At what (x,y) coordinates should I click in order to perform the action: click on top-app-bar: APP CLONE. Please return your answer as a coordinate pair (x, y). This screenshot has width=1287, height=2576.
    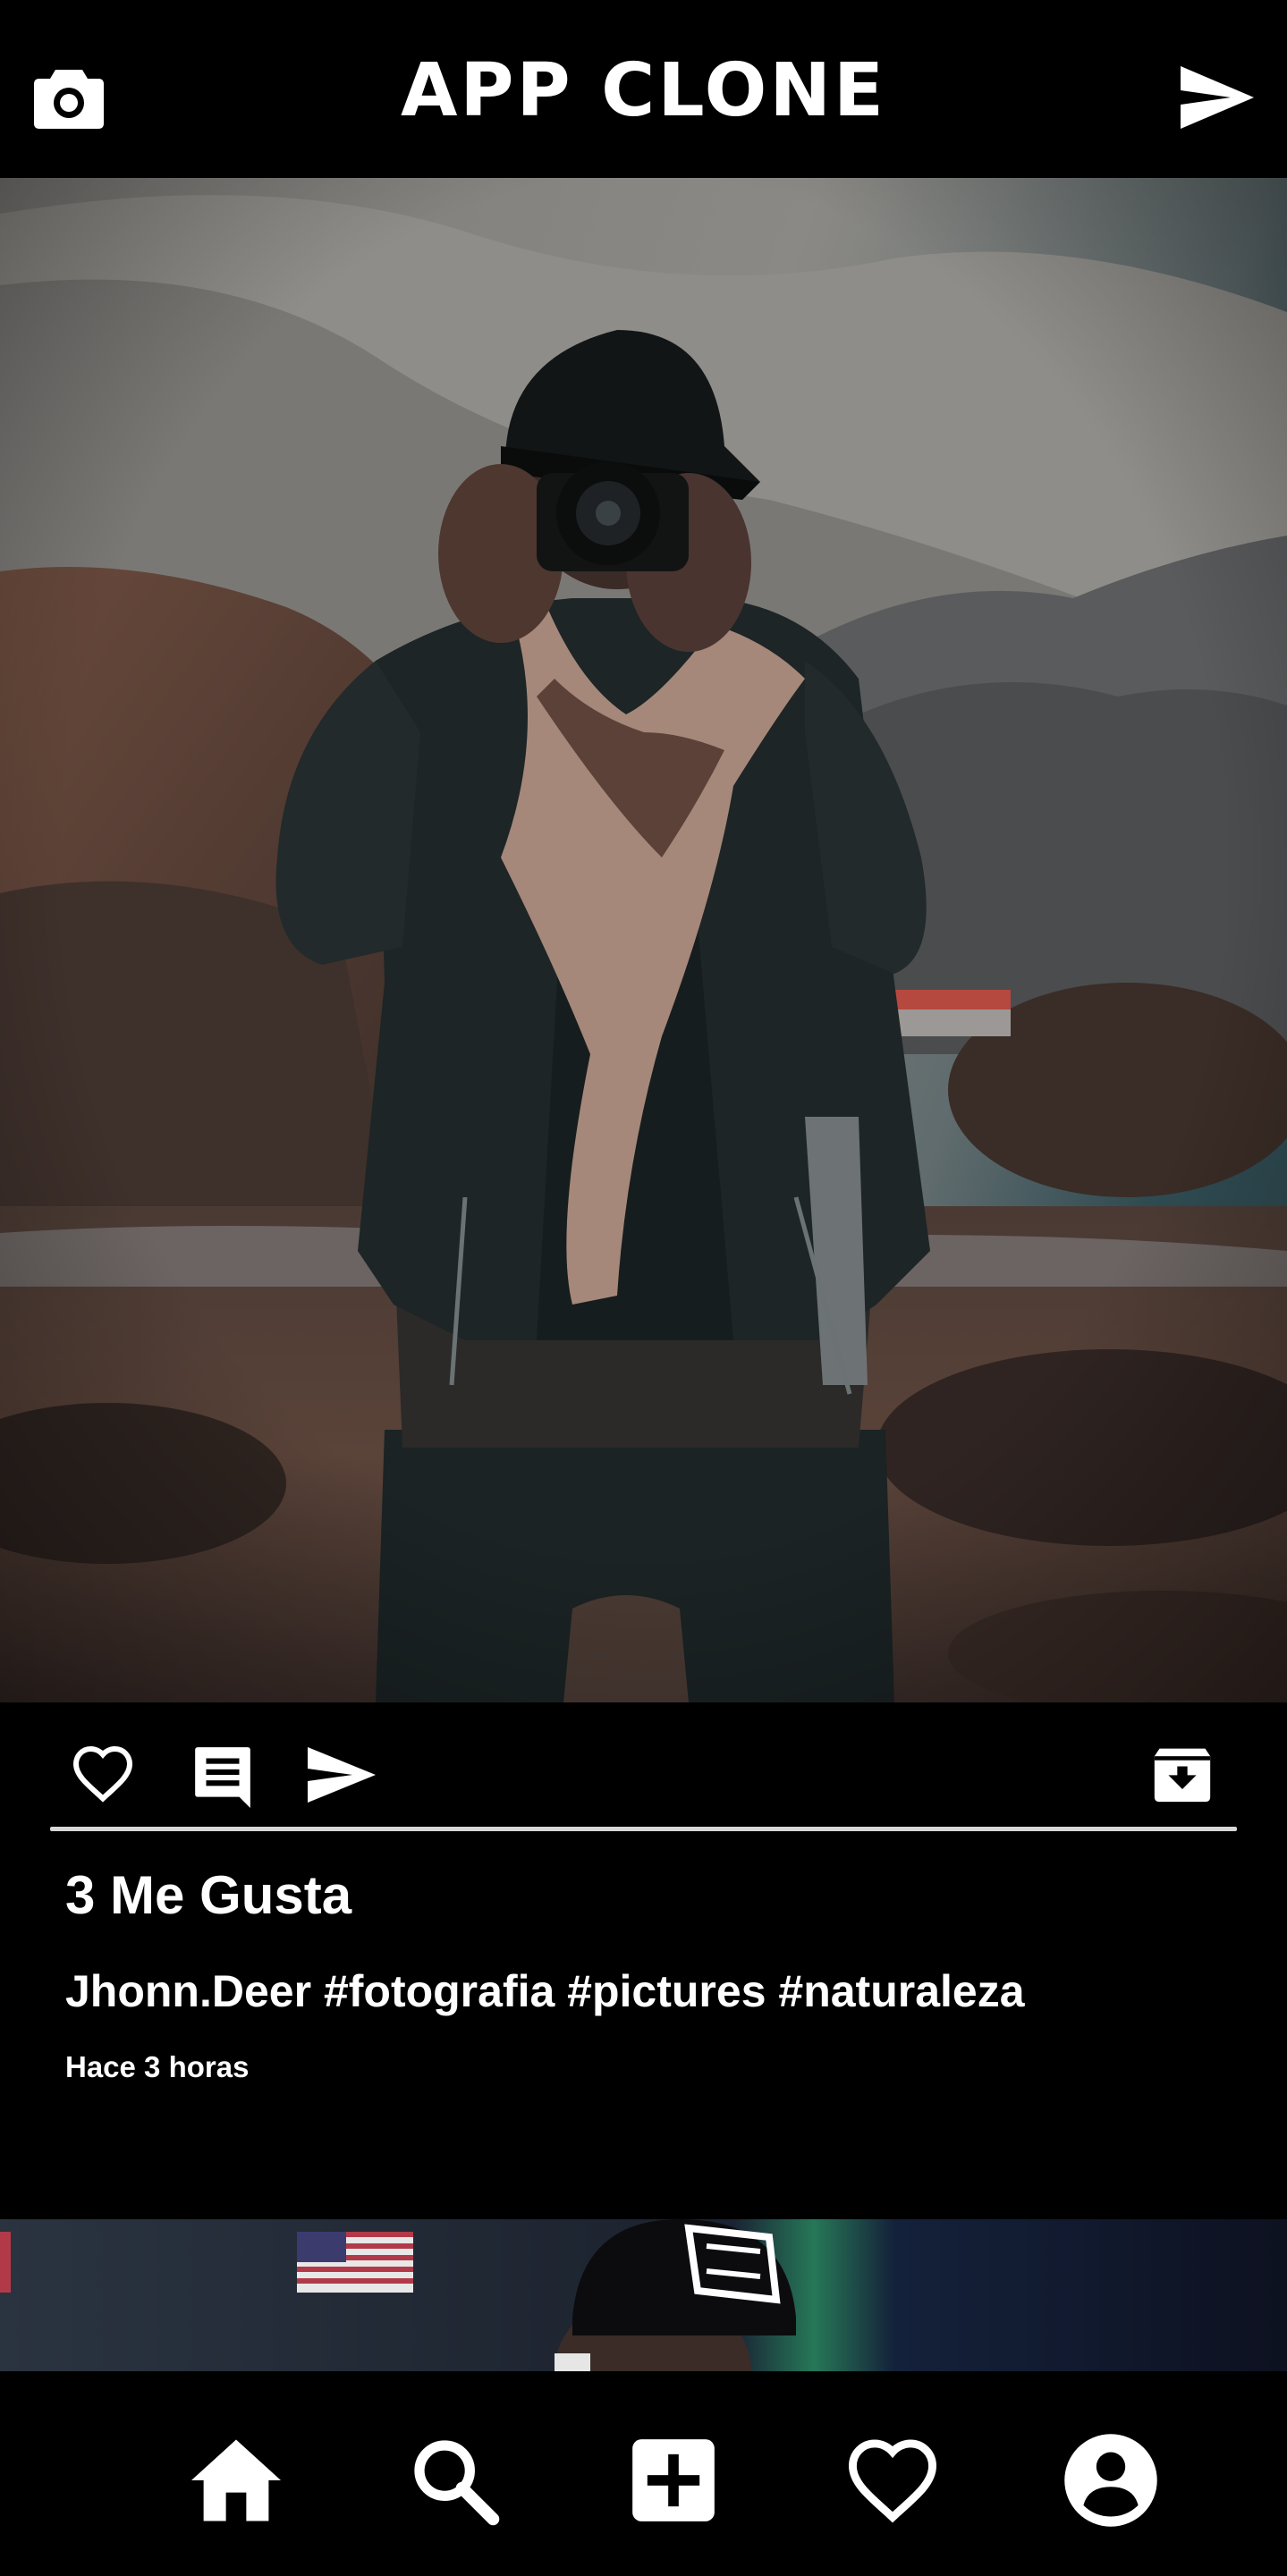
    Looking at the image, I should click on (643, 89).